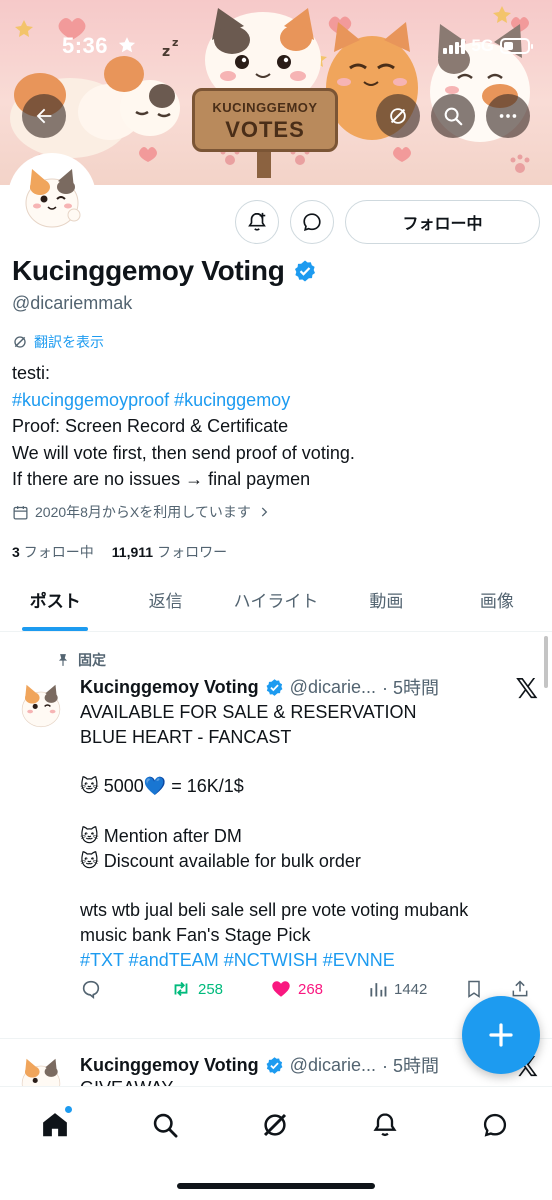  I want to click on nav-messages, so click(495, 1125).